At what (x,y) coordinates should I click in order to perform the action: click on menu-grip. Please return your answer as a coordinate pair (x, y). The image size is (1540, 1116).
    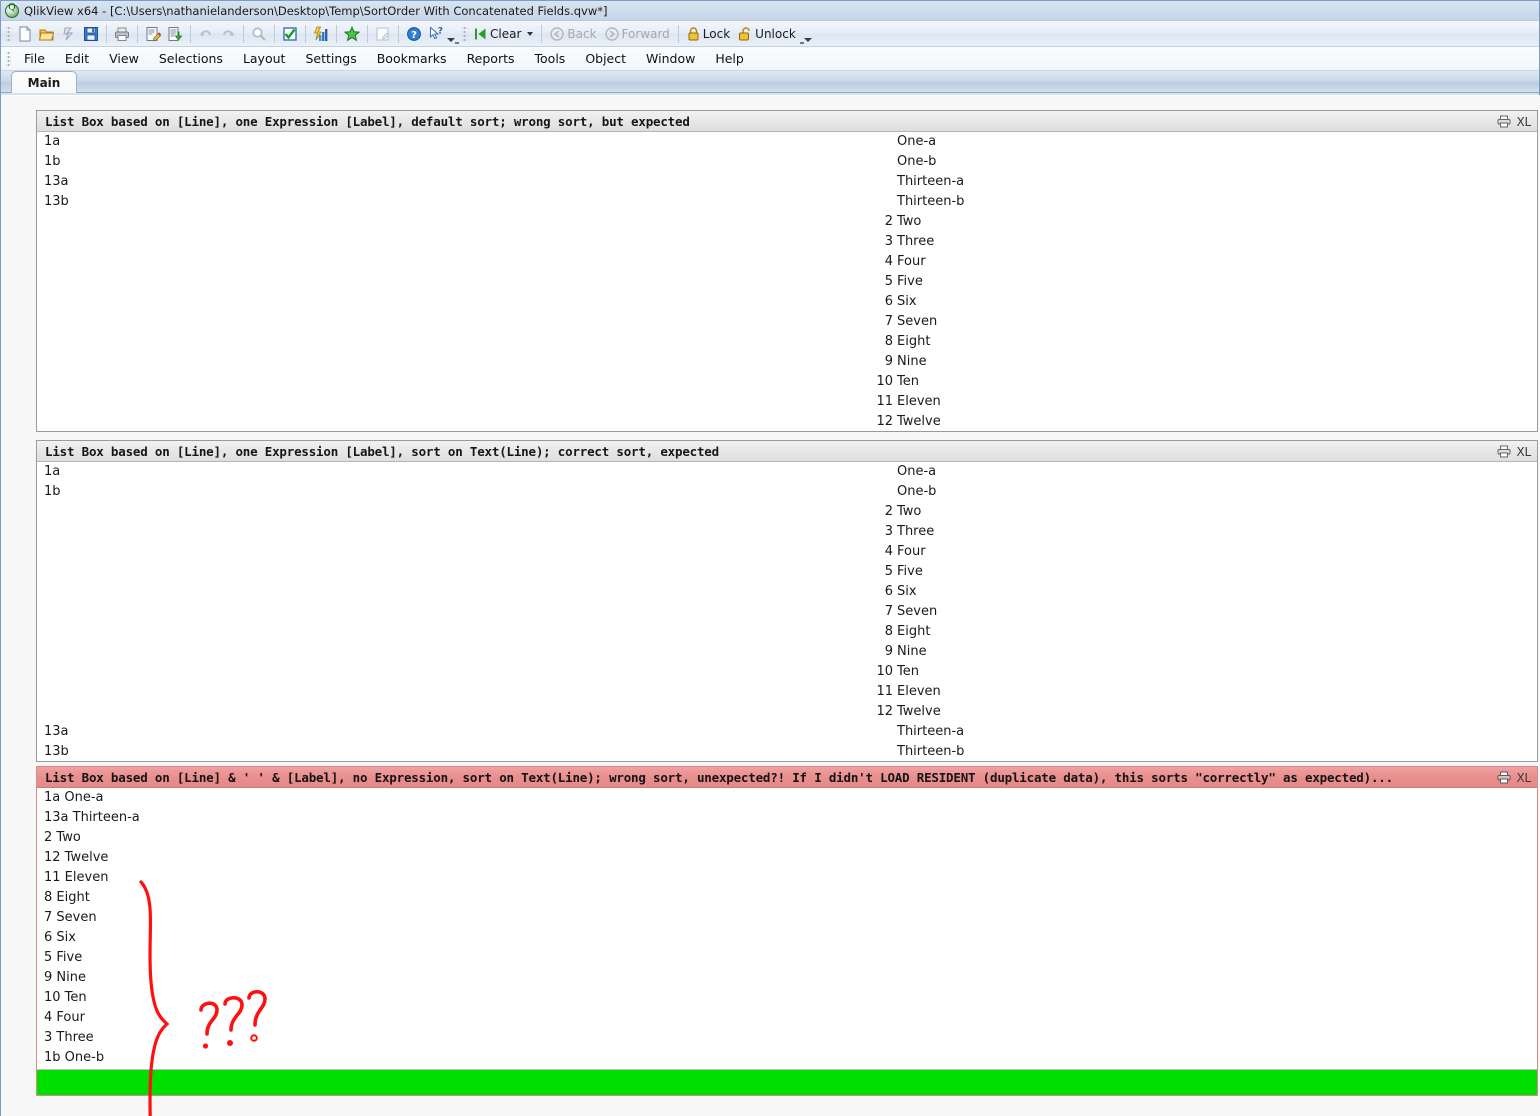
    Looking at the image, I should click on (8, 58).